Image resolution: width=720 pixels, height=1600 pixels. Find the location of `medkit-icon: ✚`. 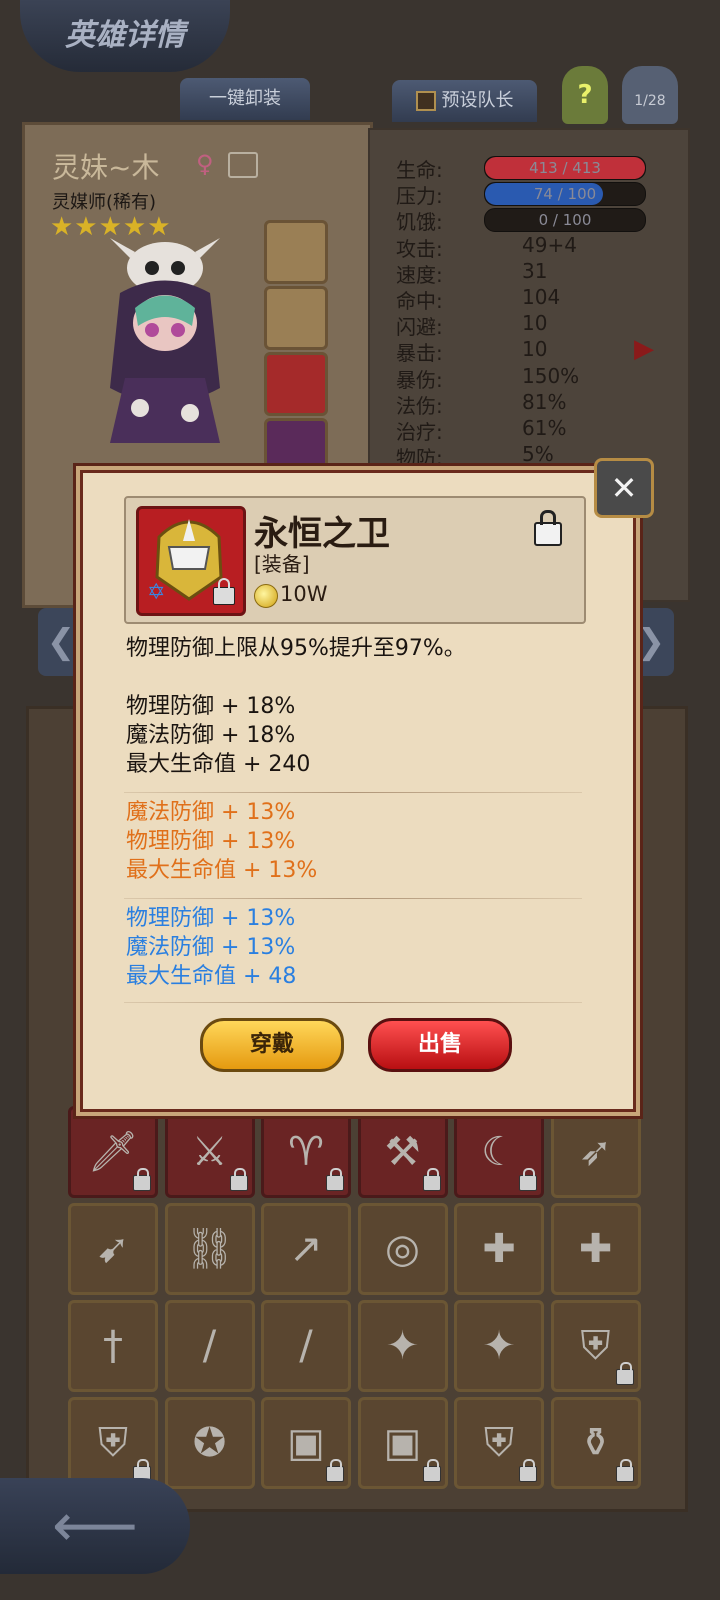

medkit-icon: ✚ is located at coordinates (499, 1249).